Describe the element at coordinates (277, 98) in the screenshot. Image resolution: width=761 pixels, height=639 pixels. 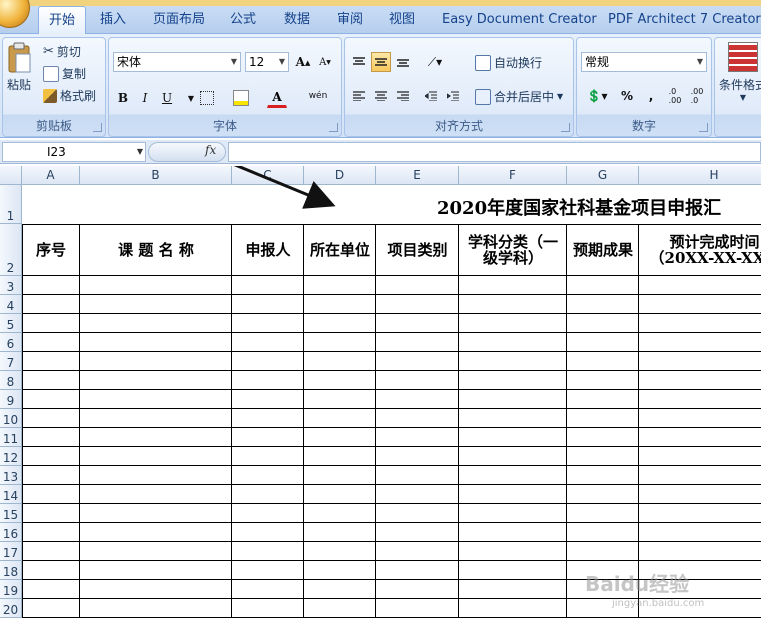
I see `font-color-button: A` at that location.